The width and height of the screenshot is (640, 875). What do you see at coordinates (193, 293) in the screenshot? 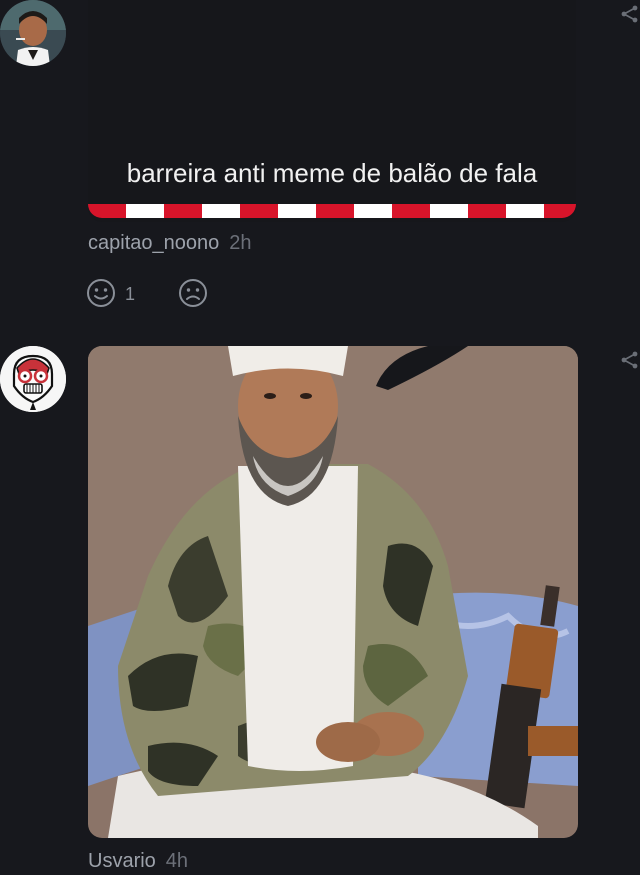
I see `frown-reaction-icon` at bounding box center [193, 293].